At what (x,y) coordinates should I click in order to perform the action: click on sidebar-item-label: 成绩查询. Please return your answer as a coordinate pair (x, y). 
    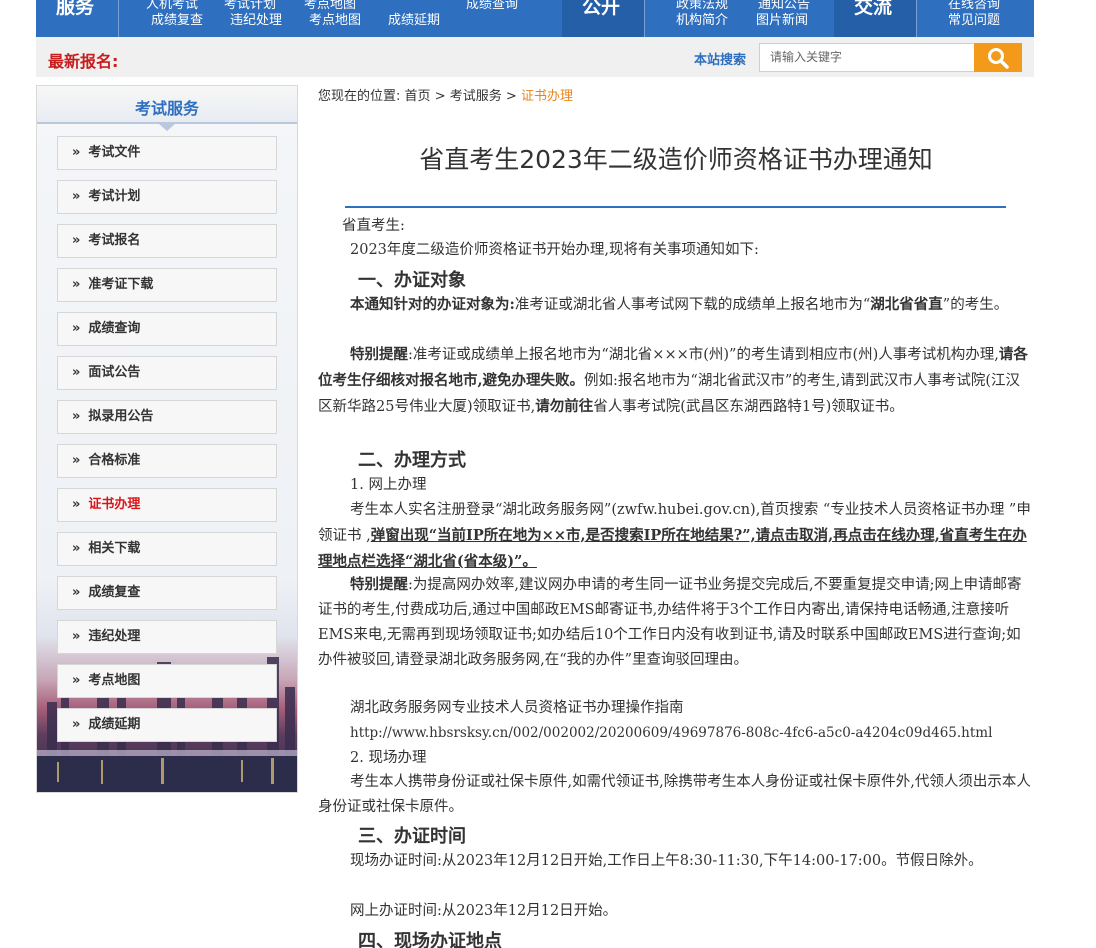
    Looking at the image, I should click on (114, 328).